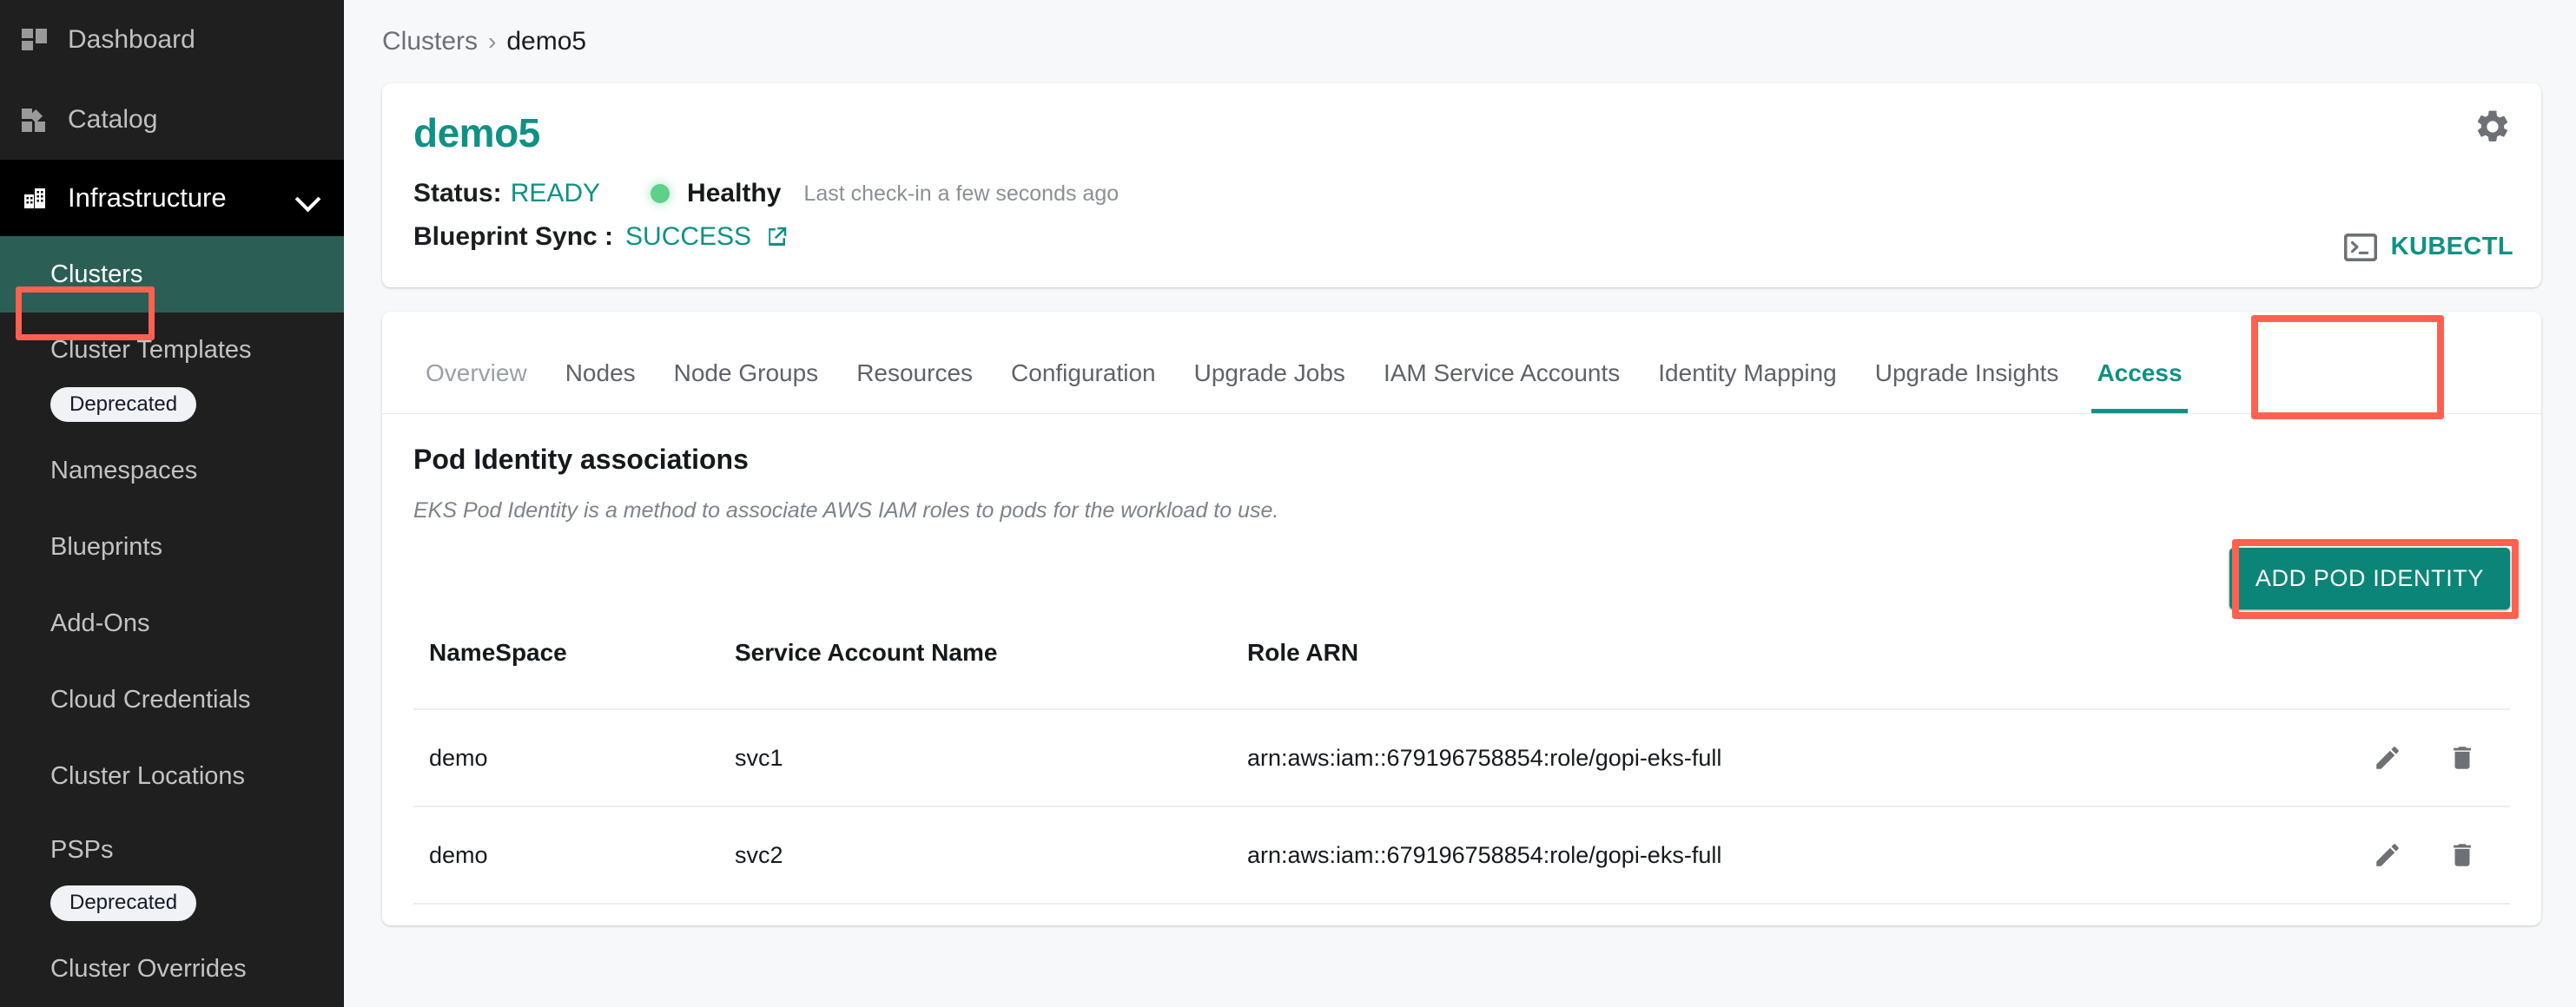  I want to click on kubectl-label: KUBECTL, so click(2452, 246).